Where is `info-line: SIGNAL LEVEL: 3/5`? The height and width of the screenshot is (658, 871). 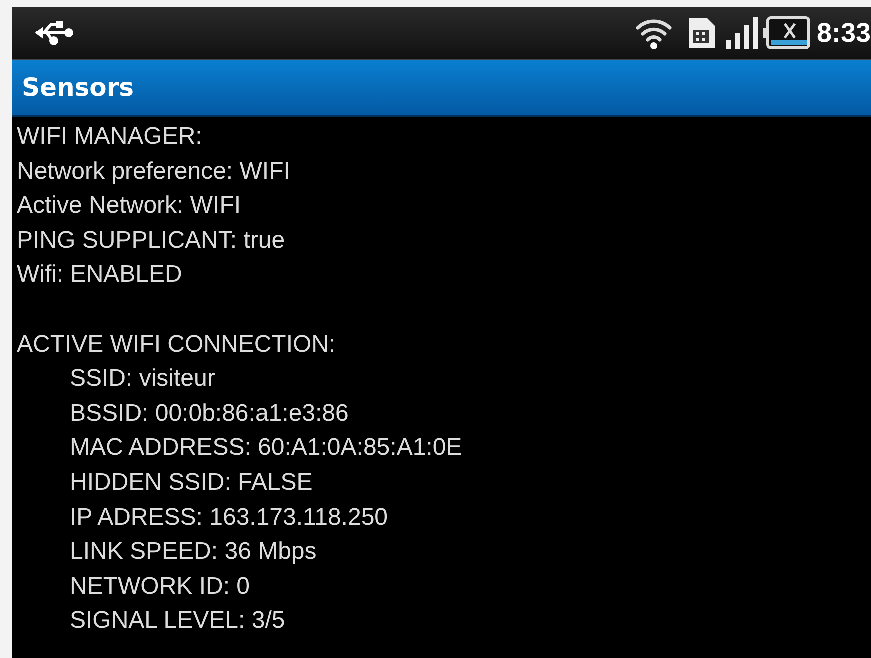
info-line: SIGNAL LEVEL: 3/5 is located at coordinates (178, 621).